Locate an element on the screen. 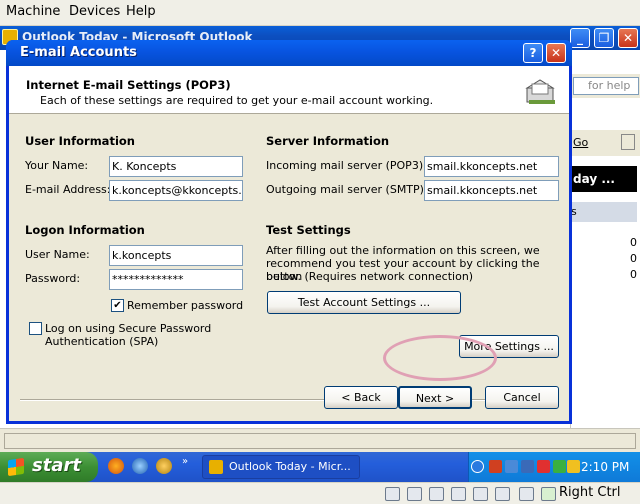 The image size is (640, 504). incoming-server-label: Incoming mail server (POP3): is located at coordinates (346, 165).